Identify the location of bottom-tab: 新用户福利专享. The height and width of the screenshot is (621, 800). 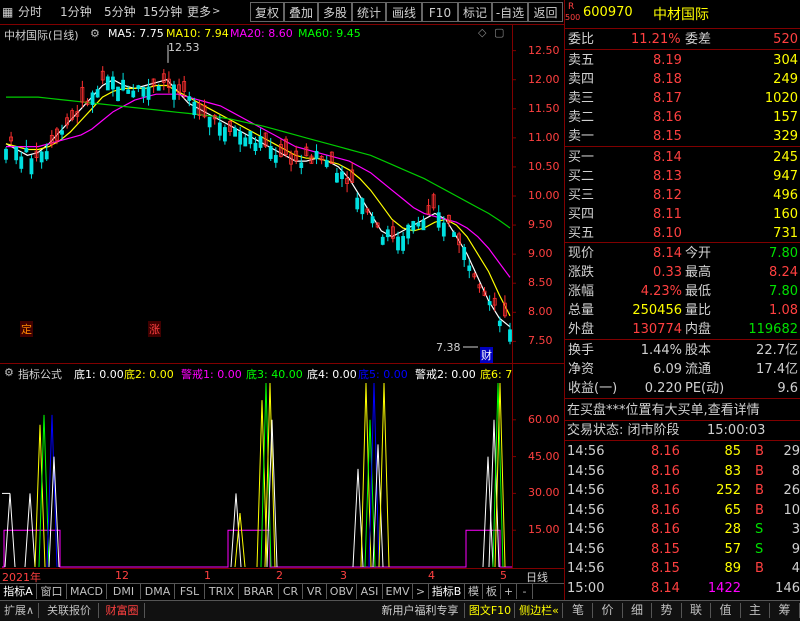
(420, 610).